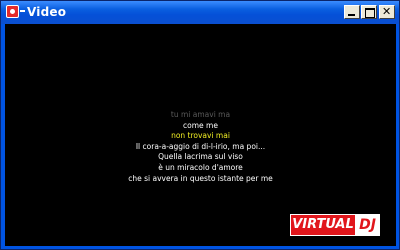 This screenshot has height=250, width=400. What do you see at coordinates (352, 12) in the screenshot?
I see `minimize-button` at bounding box center [352, 12].